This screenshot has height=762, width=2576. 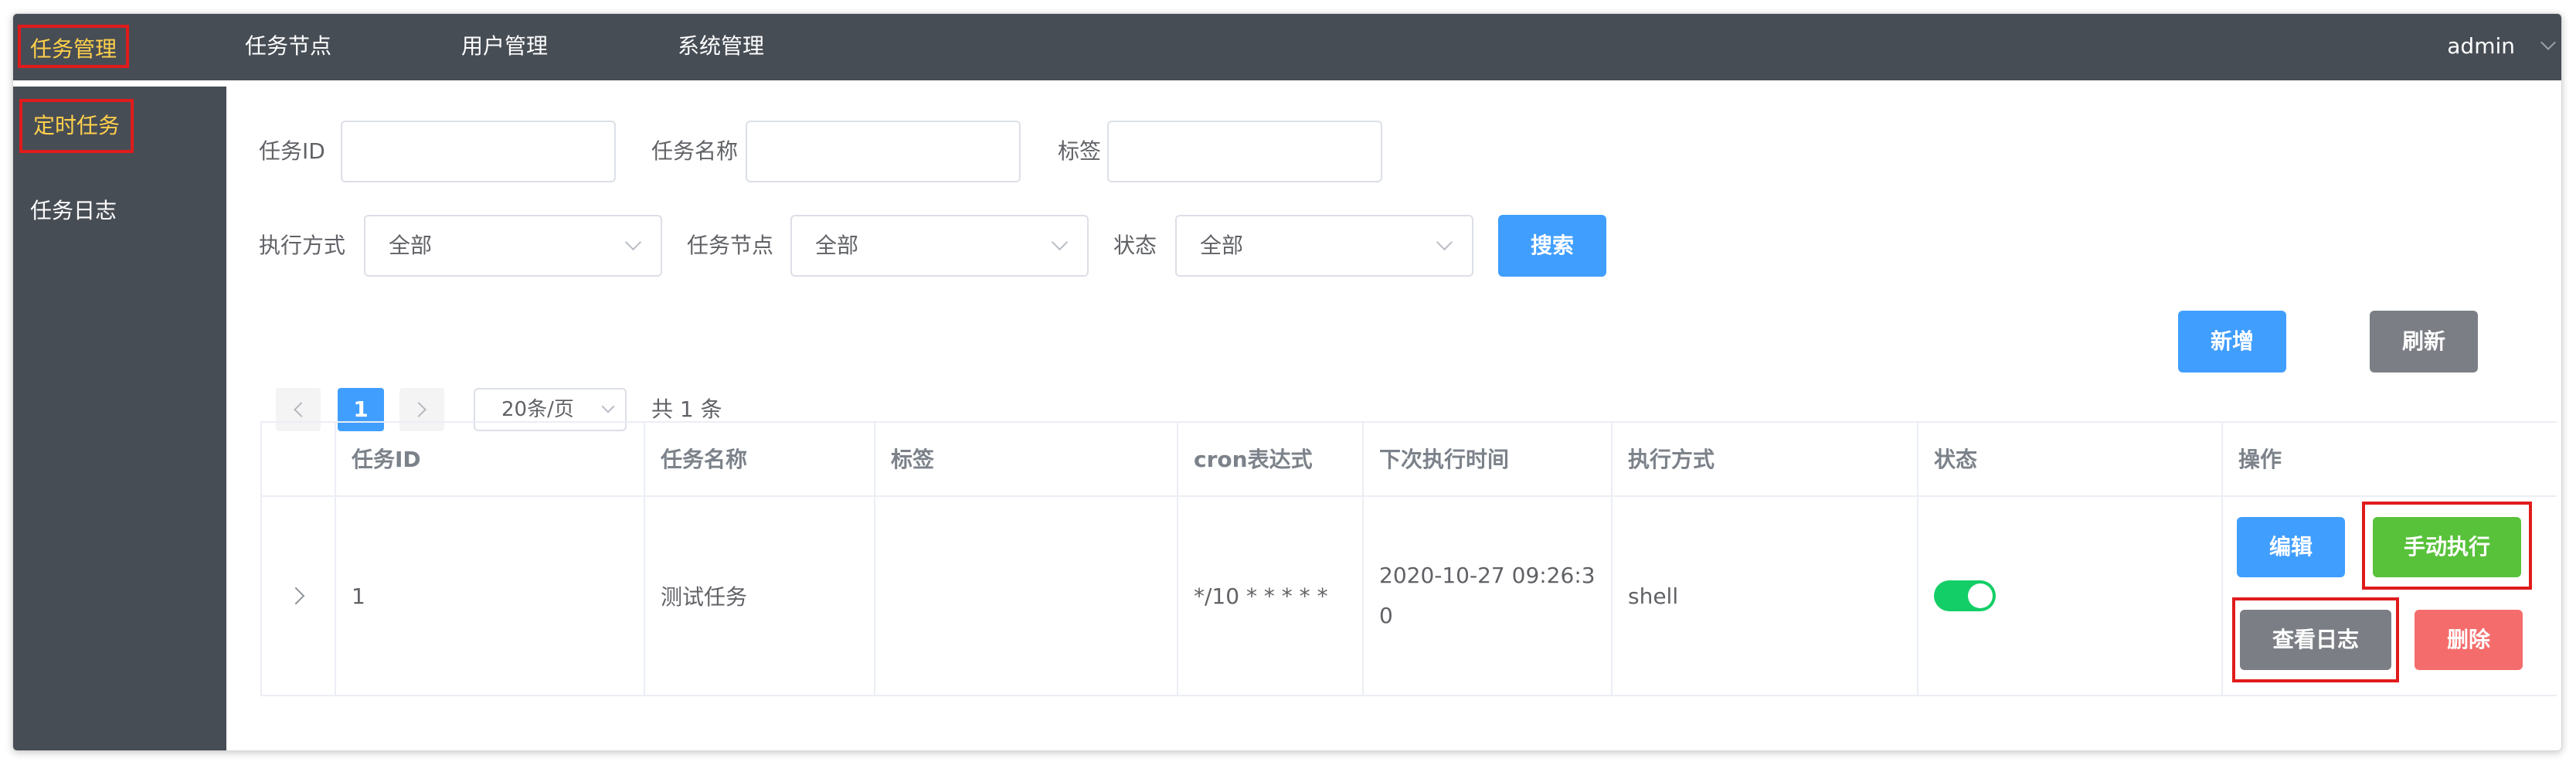 I want to click on node-select: 全部, so click(x=939, y=246).